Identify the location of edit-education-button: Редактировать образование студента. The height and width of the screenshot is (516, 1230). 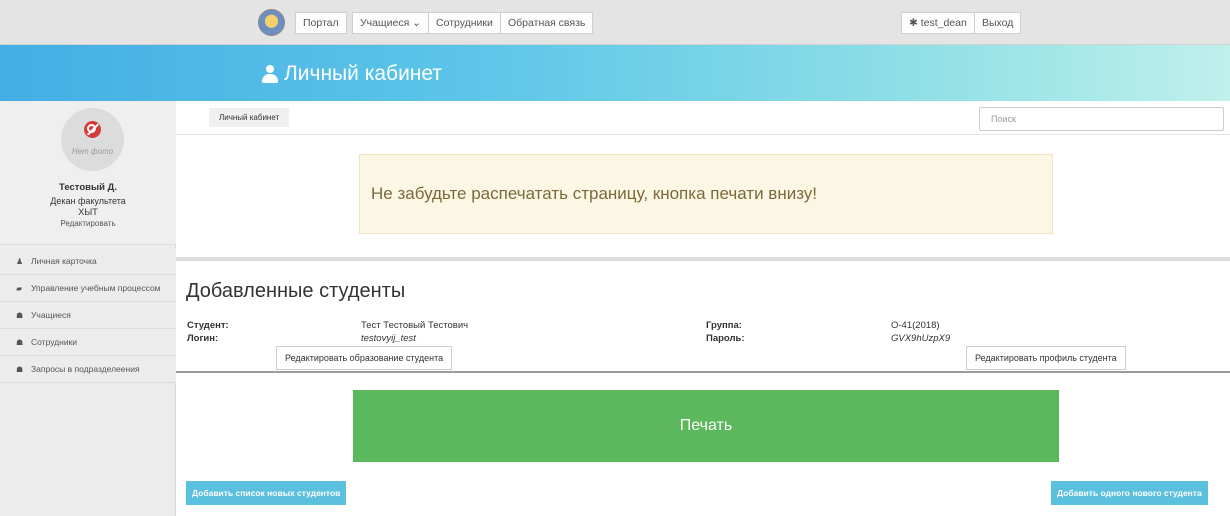
(364, 358).